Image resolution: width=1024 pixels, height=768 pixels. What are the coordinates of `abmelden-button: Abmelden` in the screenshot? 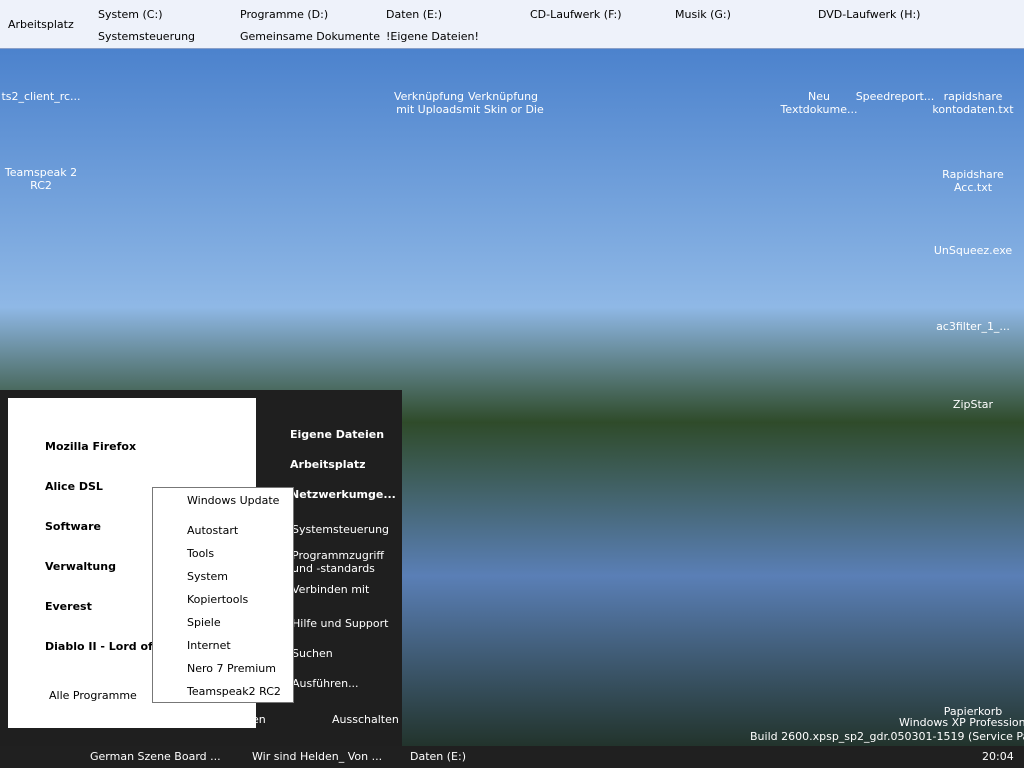 It's located at (238, 719).